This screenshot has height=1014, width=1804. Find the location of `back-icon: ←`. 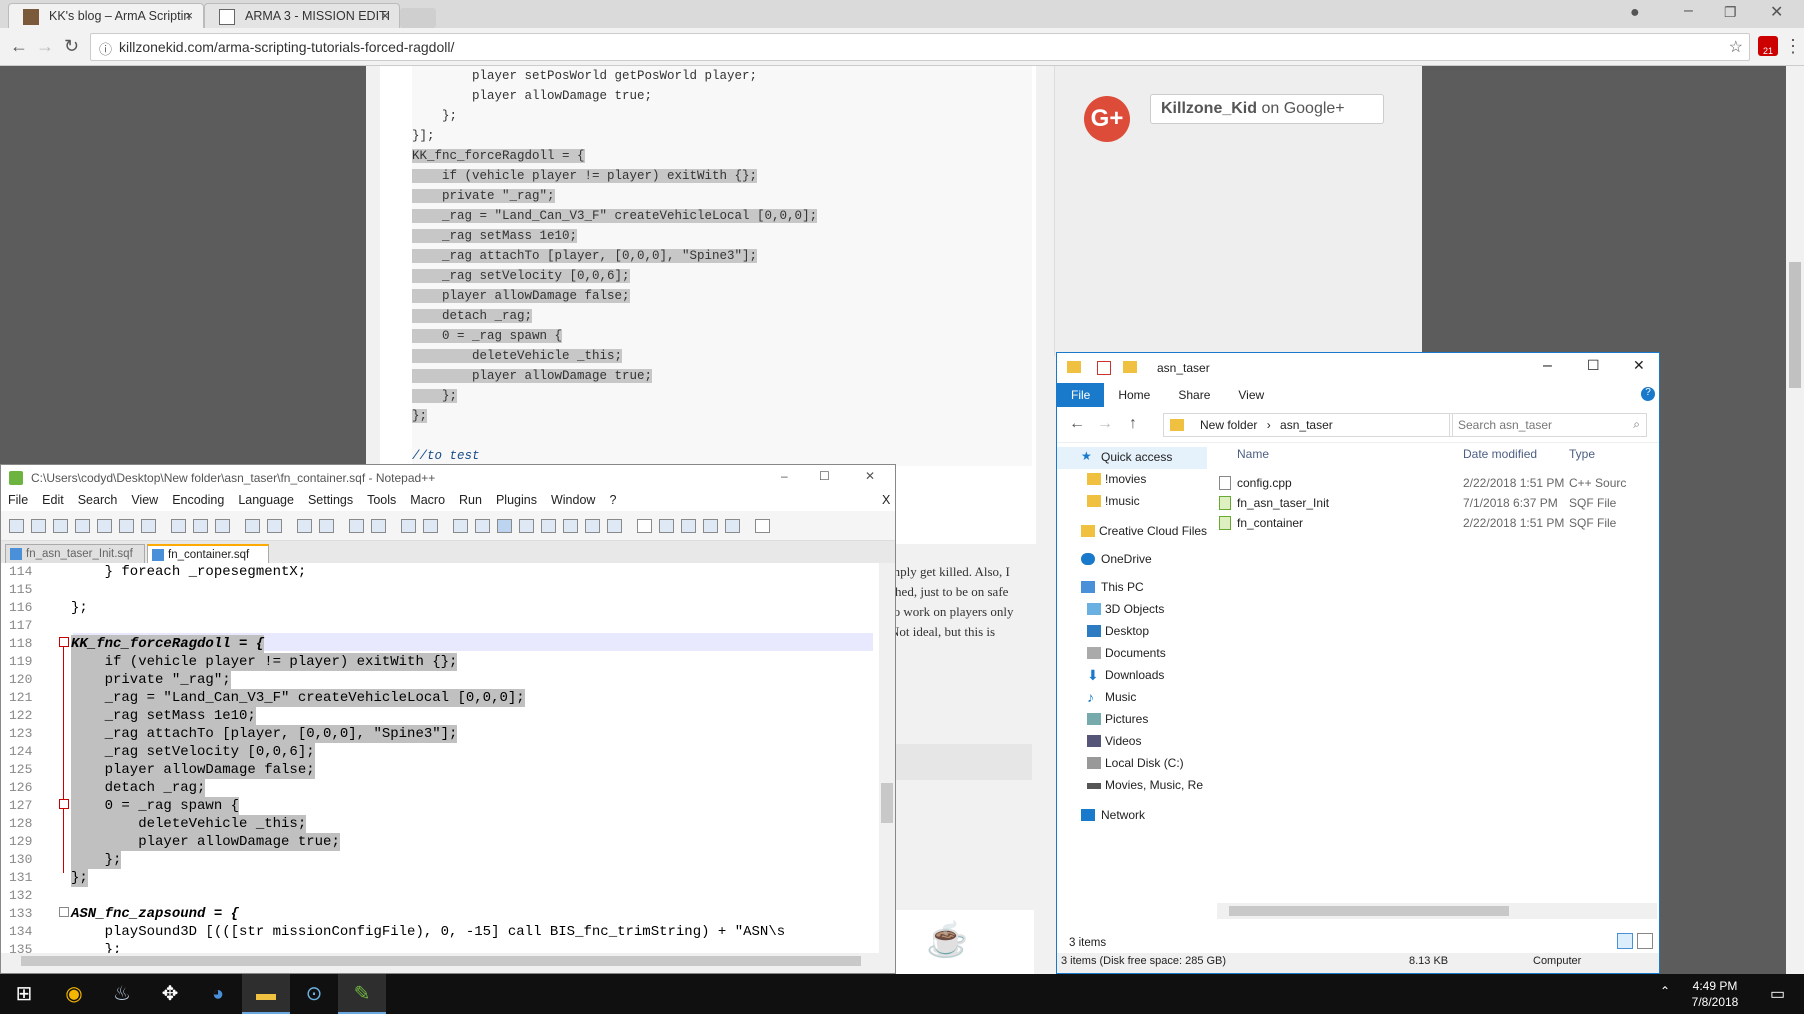

back-icon: ← is located at coordinates (19, 46).